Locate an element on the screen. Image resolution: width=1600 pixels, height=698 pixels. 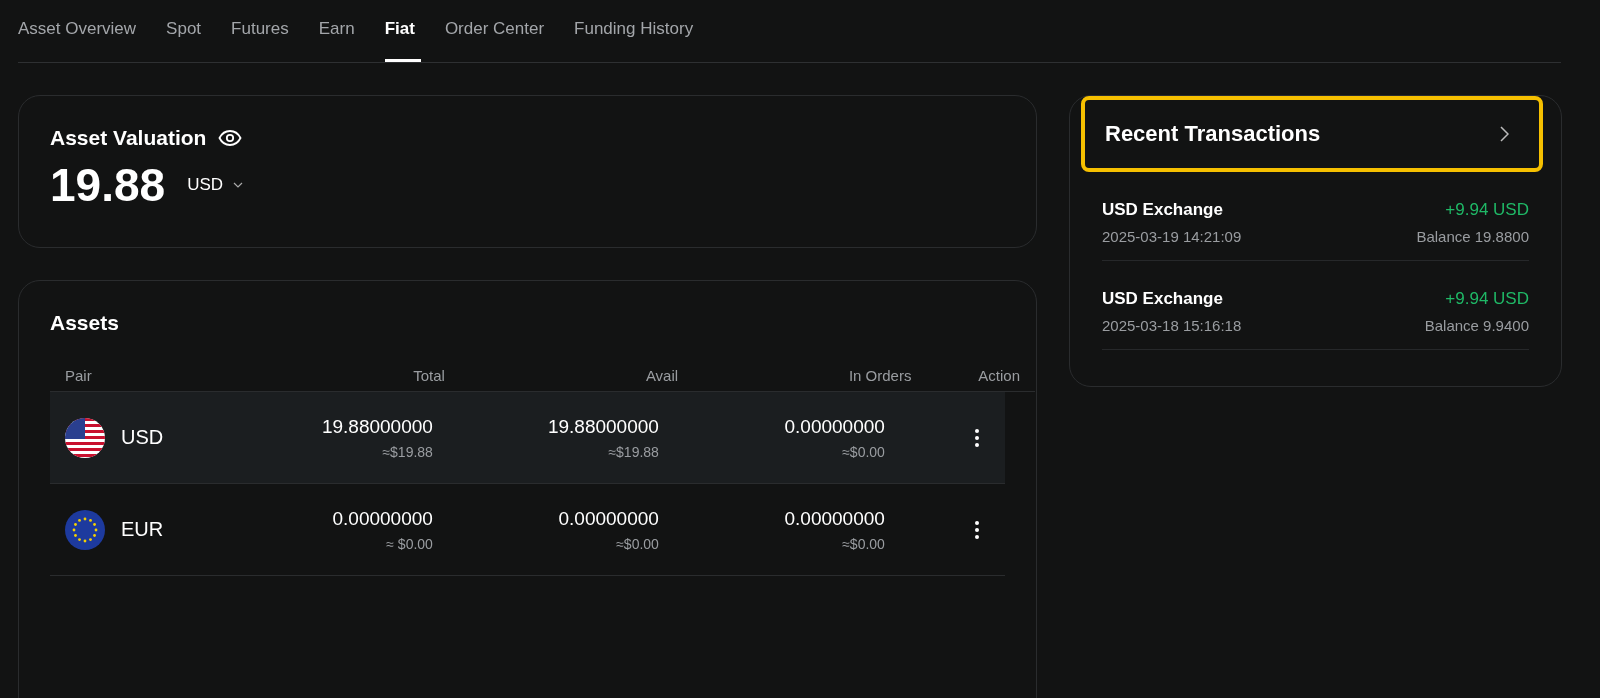
transaction-time: 2025-03-18 15:16:18 is located at coordinates (1172, 325).